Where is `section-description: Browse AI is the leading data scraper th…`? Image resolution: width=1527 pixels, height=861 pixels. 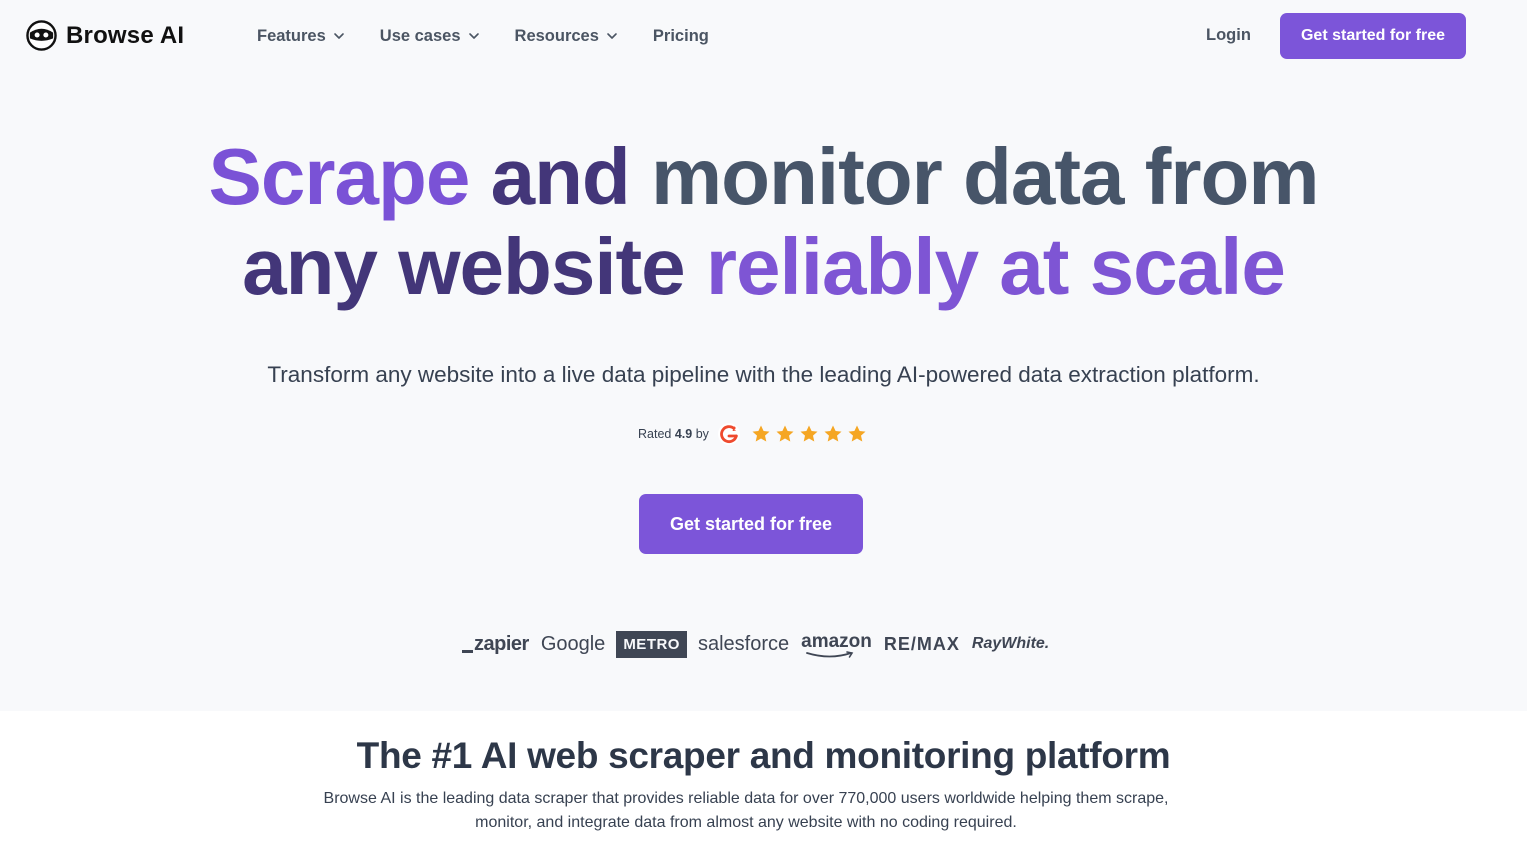
section-description: Browse AI is the leading data scraper th… is located at coordinates (746, 810).